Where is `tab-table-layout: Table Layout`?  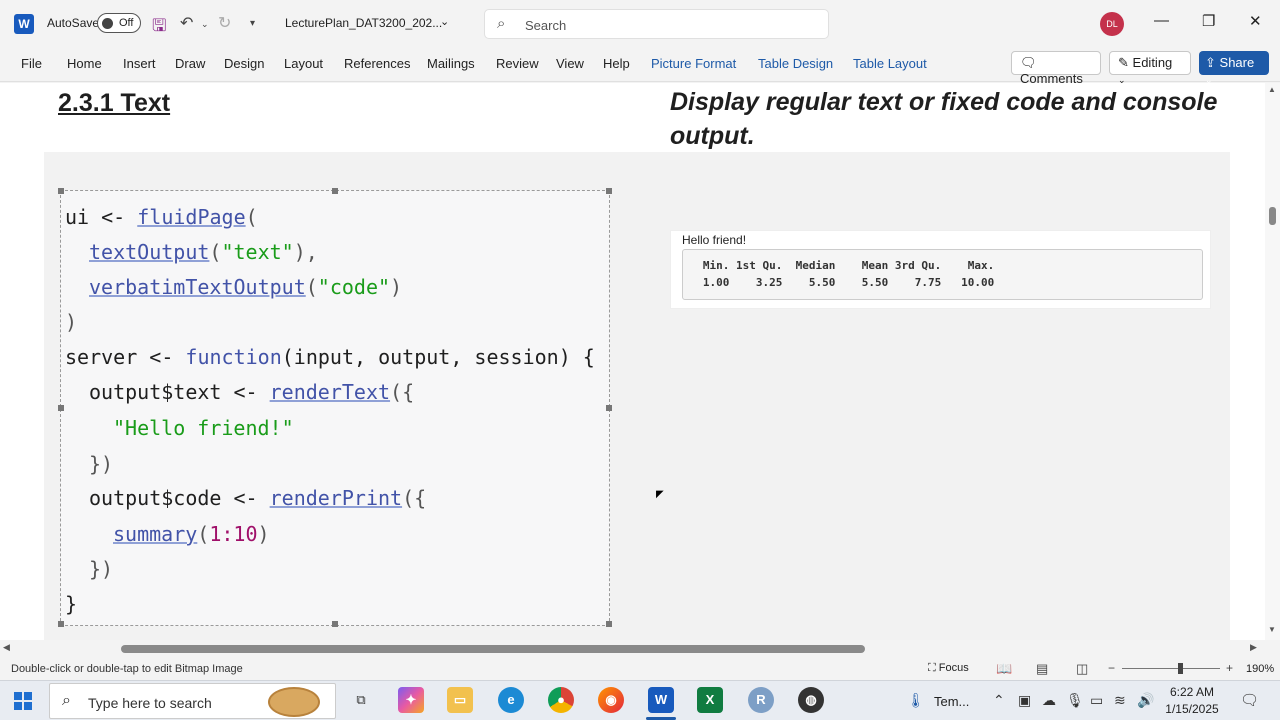
tab-table-layout: Table Layout is located at coordinates (890, 63).